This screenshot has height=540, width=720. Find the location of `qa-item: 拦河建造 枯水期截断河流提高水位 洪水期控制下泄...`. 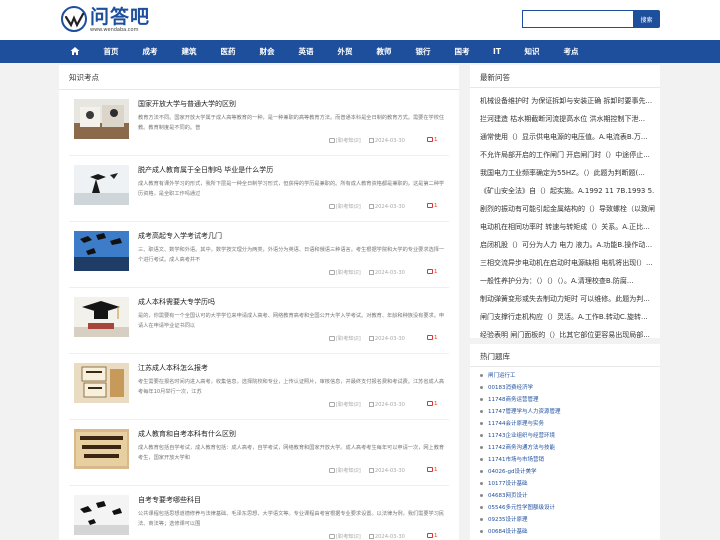

qa-item: 拦河建造 枯水期截断河流提高水位 洪水期控制下泄... is located at coordinates (567, 119).